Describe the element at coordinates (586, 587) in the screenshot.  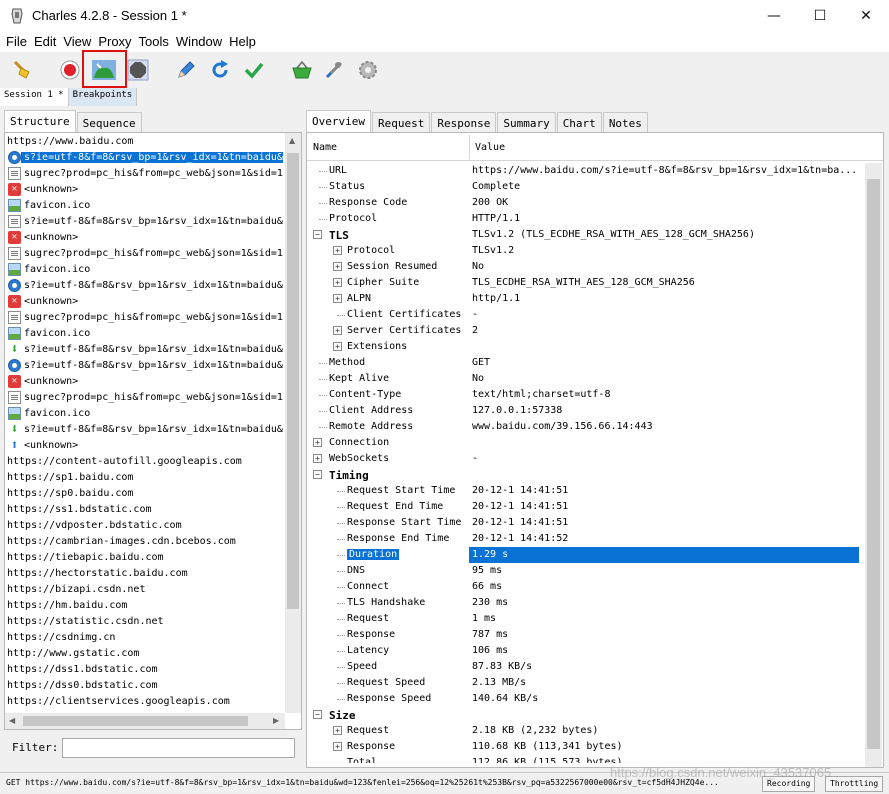
I see `overview-row: Connect 66 ms` at that location.